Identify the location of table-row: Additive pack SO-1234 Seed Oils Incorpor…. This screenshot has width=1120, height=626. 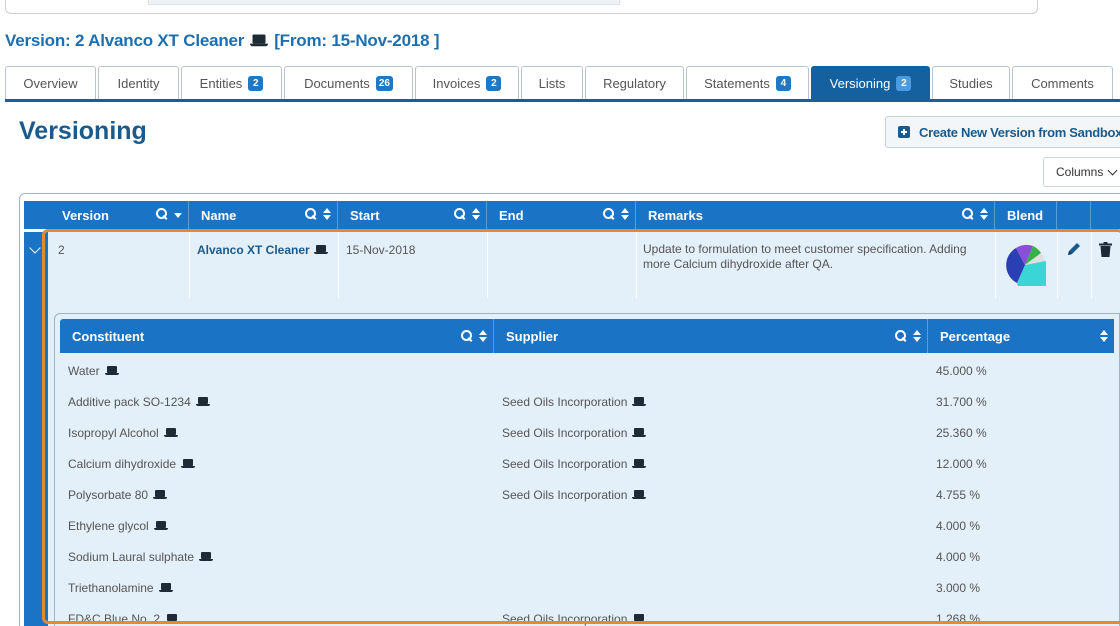
(587, 402).